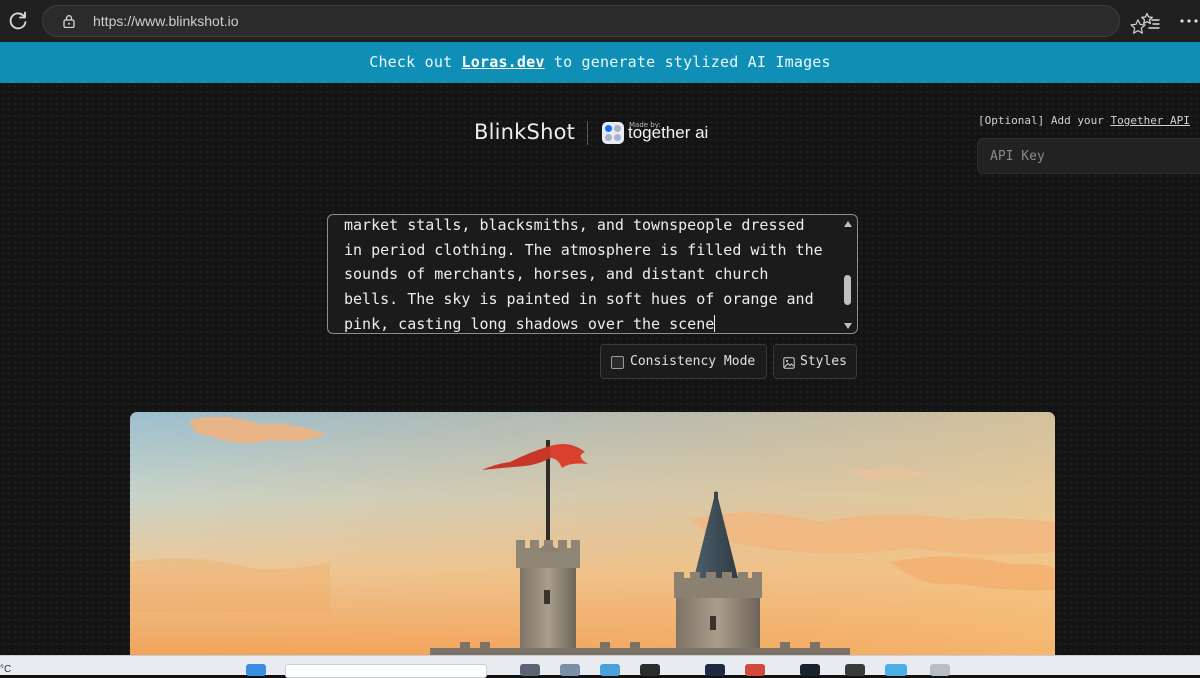 The width and height of the screenshot is (1200, 678). Describe the element at coordinates (1088, 156) in the screenshot. I see `api-key-input` at that location.